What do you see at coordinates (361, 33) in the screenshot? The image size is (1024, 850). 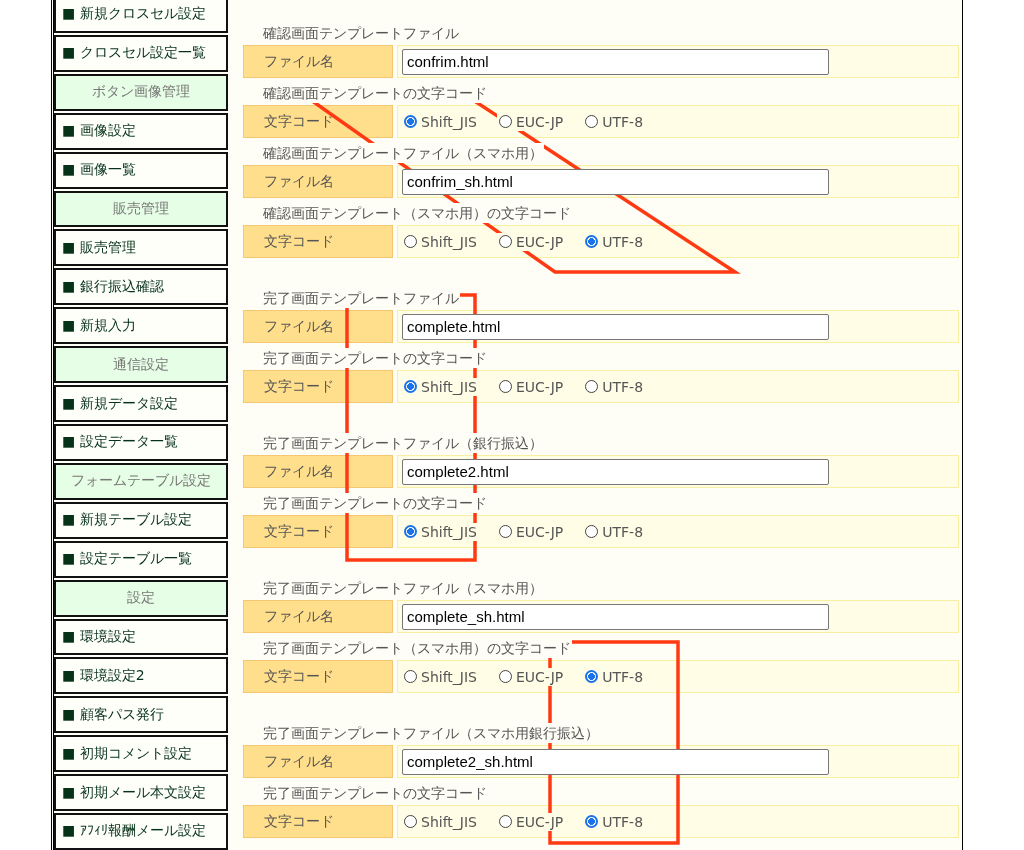 I see `field-caption: 確認画面テンプレートファイル` at bounding box center [361, 33].